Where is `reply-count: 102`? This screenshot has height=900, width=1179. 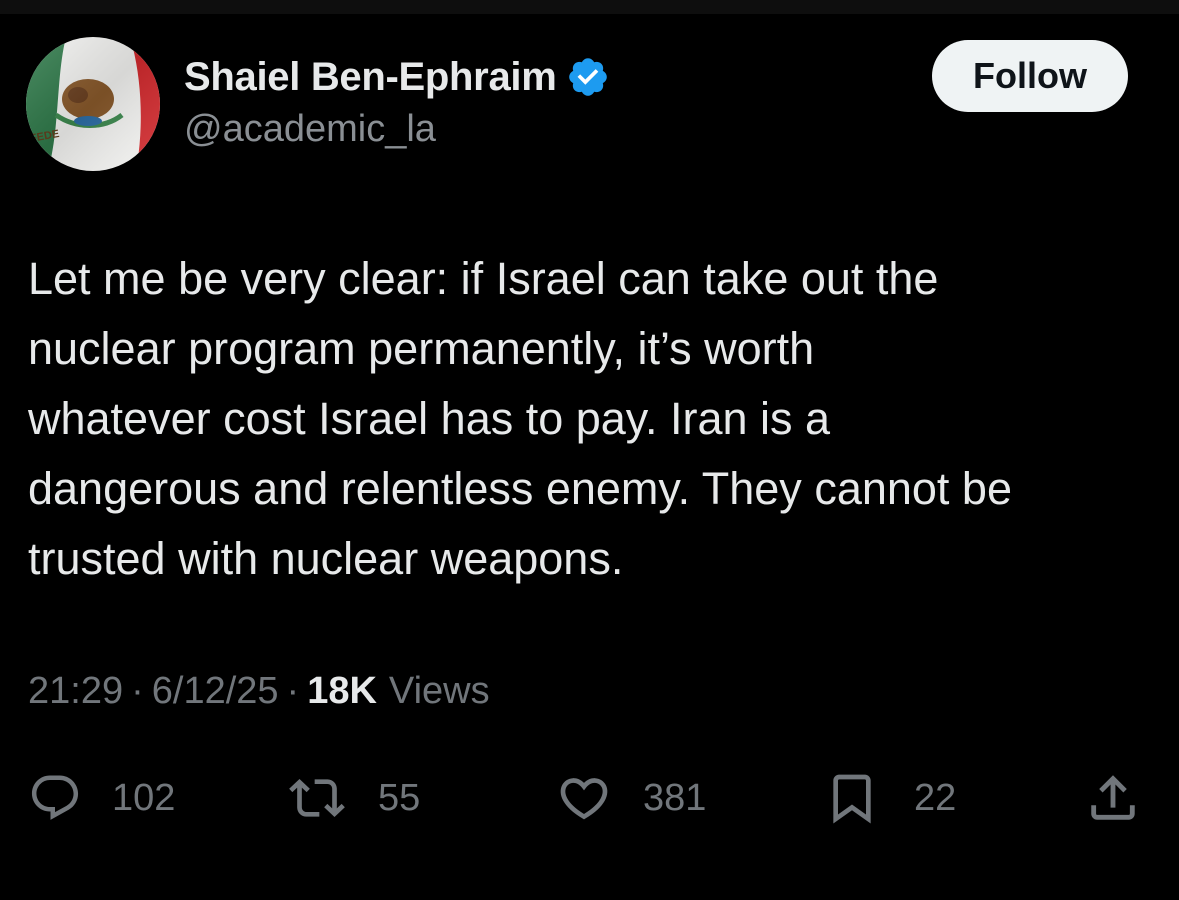
reply-count: 102 is located at coordinates (144, 797).